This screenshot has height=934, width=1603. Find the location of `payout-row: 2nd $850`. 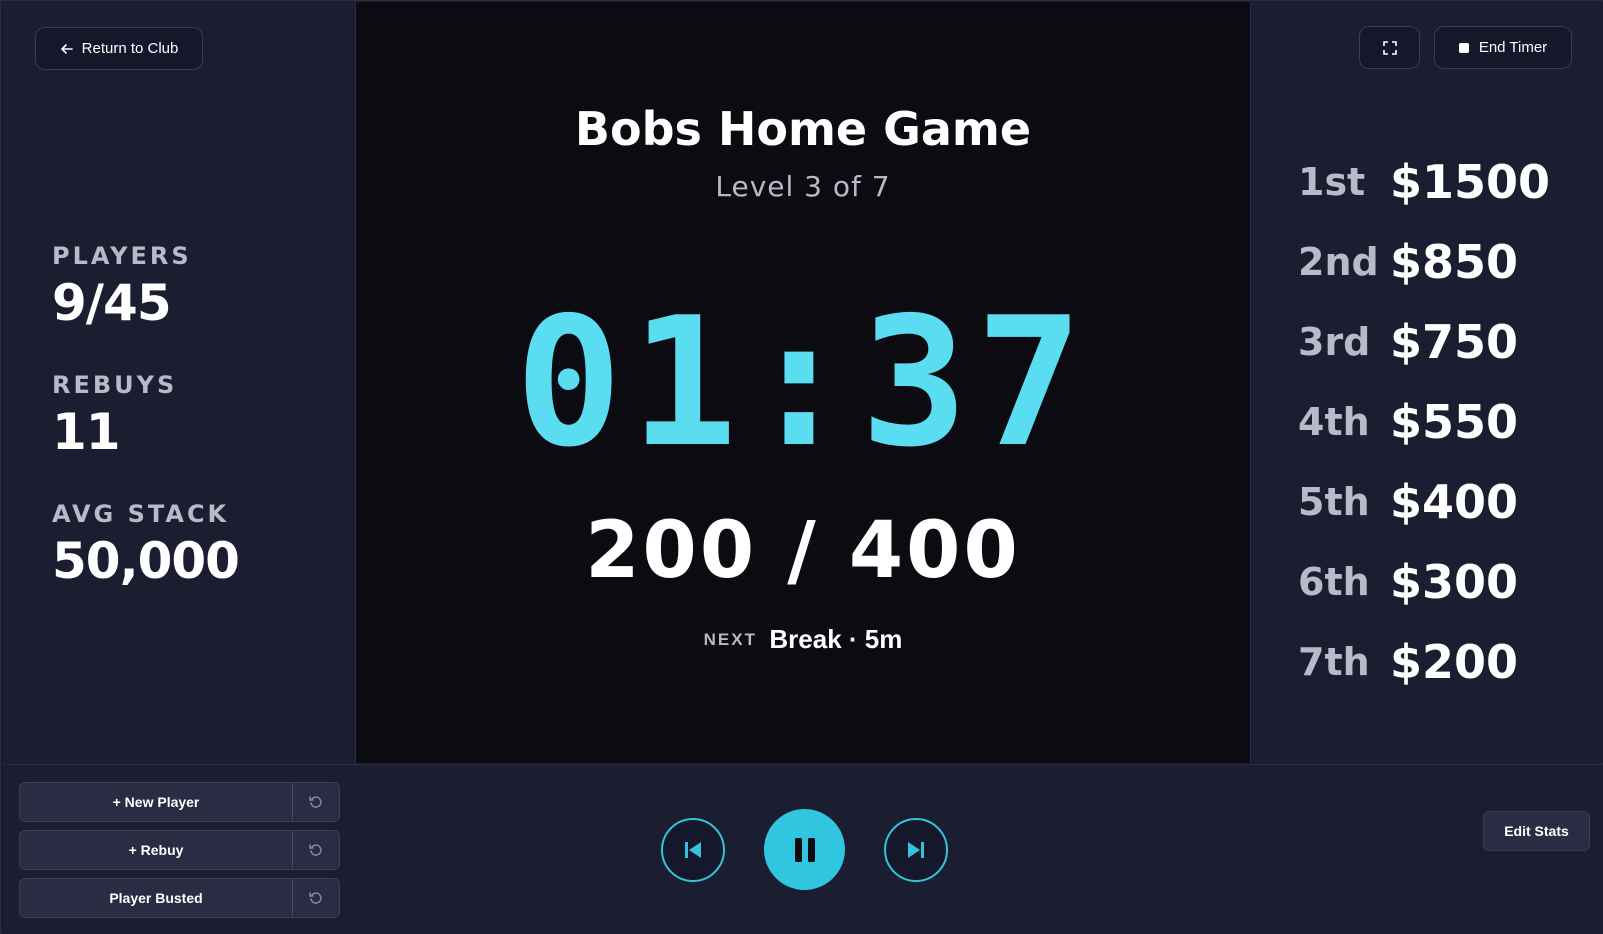

payout-row: 2nd $850 is located at coordinates (1424, 262).